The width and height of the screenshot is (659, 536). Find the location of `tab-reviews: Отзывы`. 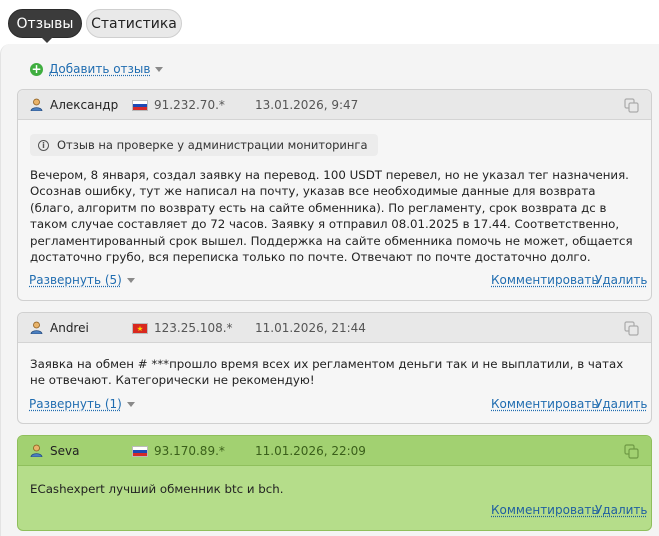

tab-reviews: Отзывы is located at coordinates (45, 26).